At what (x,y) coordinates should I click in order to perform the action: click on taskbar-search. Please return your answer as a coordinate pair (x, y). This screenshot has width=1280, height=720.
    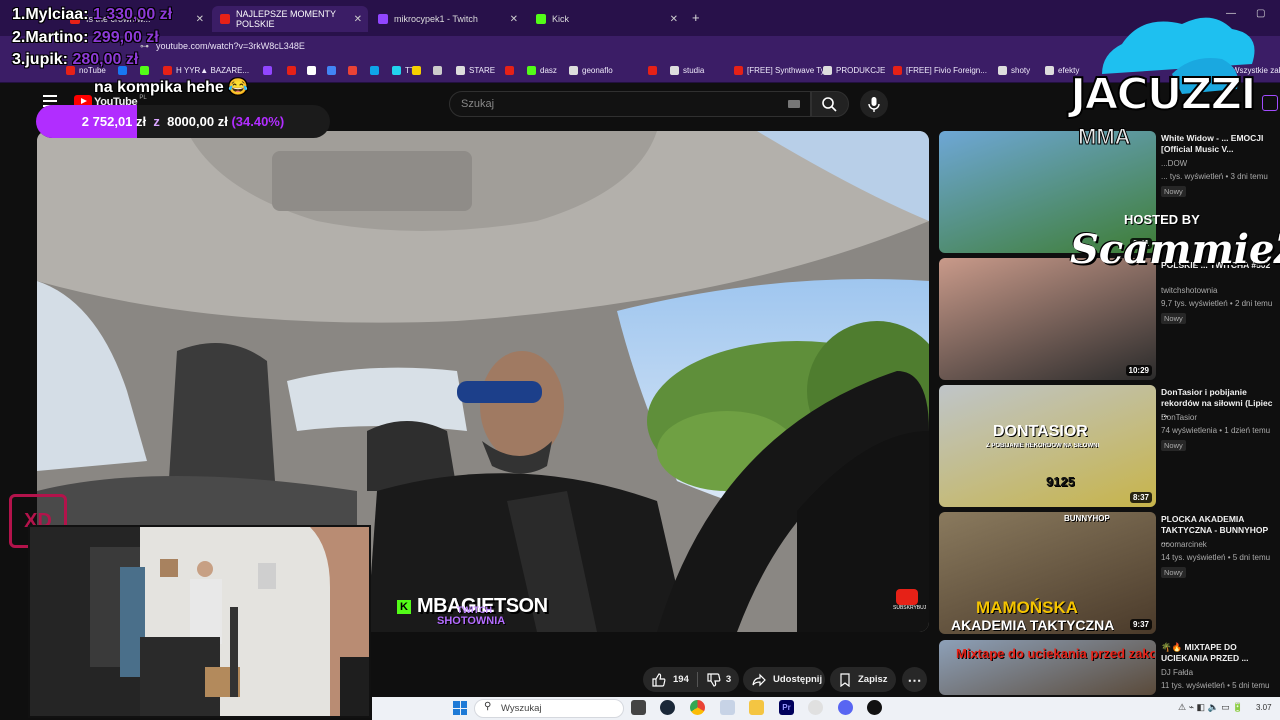
    Looking at the image, I should click on (549, 708).